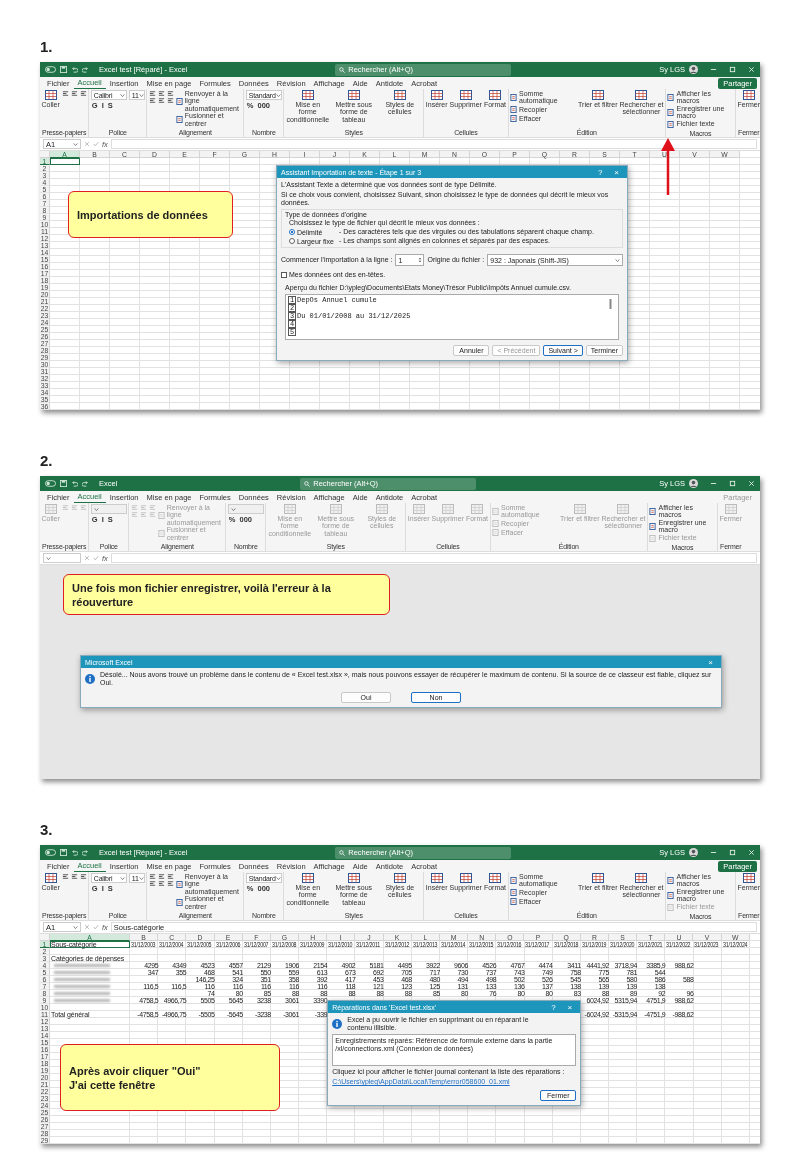  What do you see at coordinates (65, 161) in the screenshot?
I see `cell-cursor` at bounding box center [65, 161].